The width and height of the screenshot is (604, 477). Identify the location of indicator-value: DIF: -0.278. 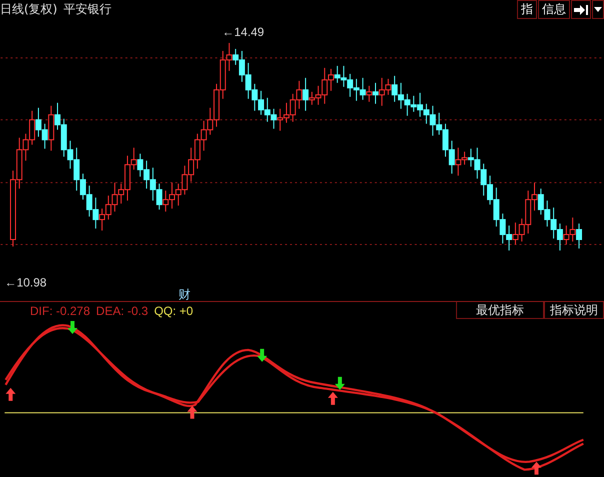
(60, 311).